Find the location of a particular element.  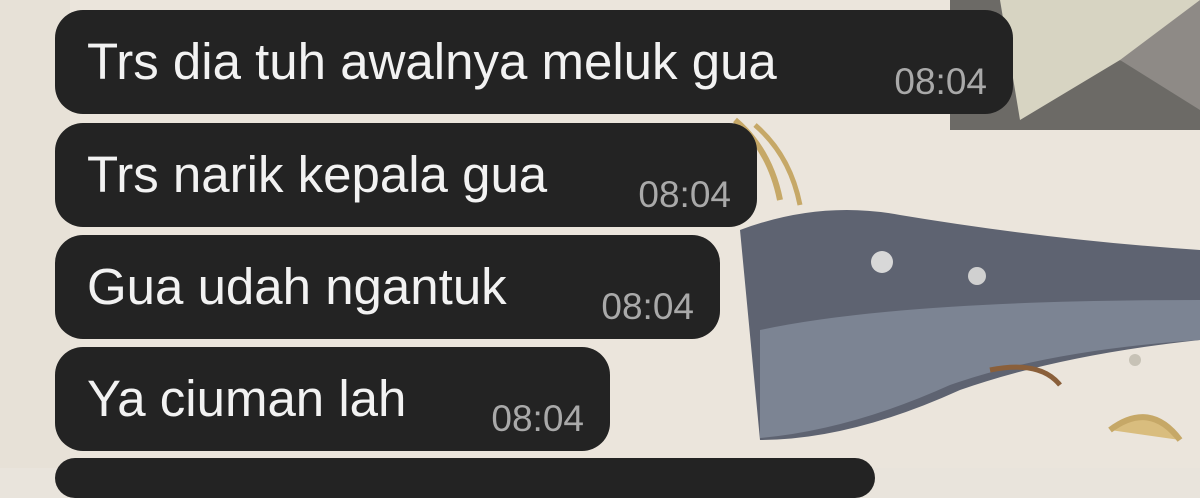

message-text: Trs dia tuh awalnya meluk gua is located at coordinates (432, 61).